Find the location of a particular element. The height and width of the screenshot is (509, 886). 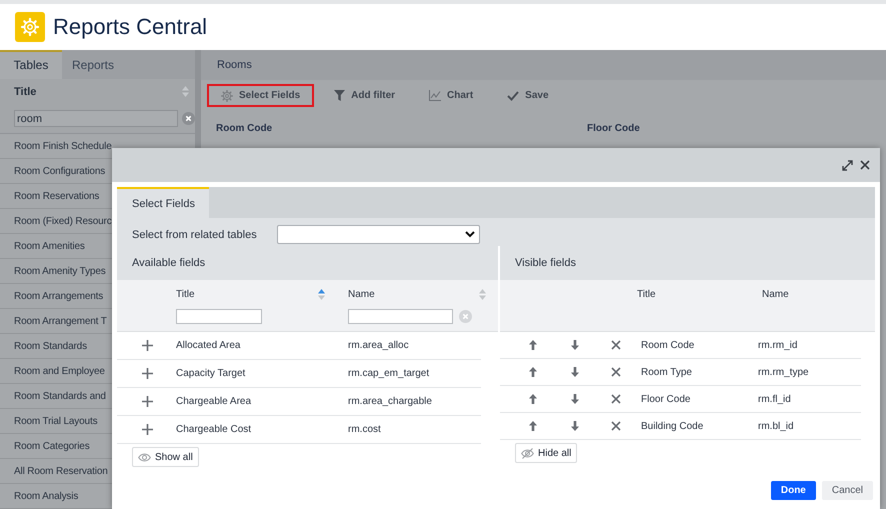

sort-icon is located at coordinates (321, 294).